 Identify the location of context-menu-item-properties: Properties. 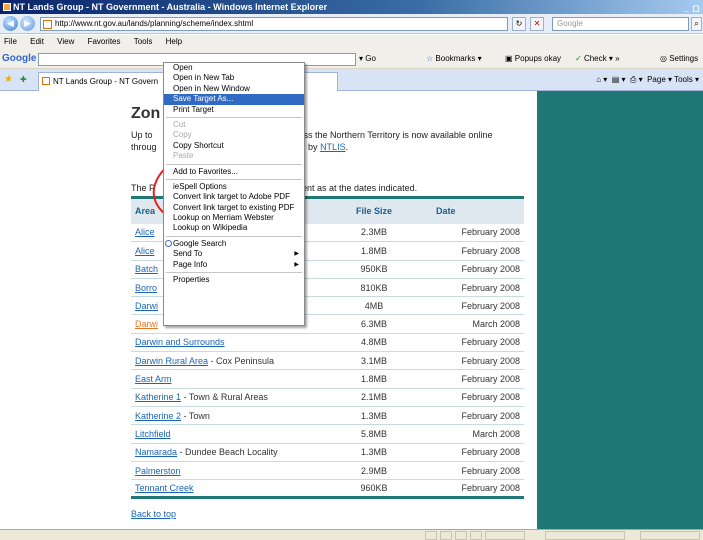
(234, 280).